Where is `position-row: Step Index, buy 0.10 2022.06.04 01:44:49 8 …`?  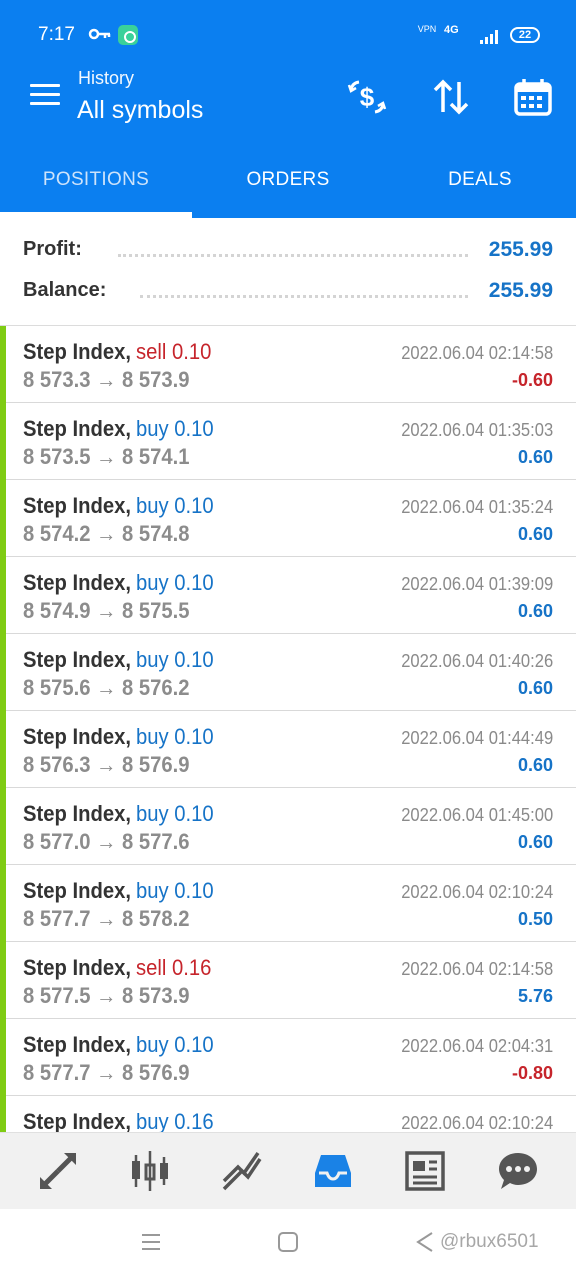 position-row: Step Index, buy 0.10 2022.06.04 01:44:49 8 … is located at coordinates (288, 749).